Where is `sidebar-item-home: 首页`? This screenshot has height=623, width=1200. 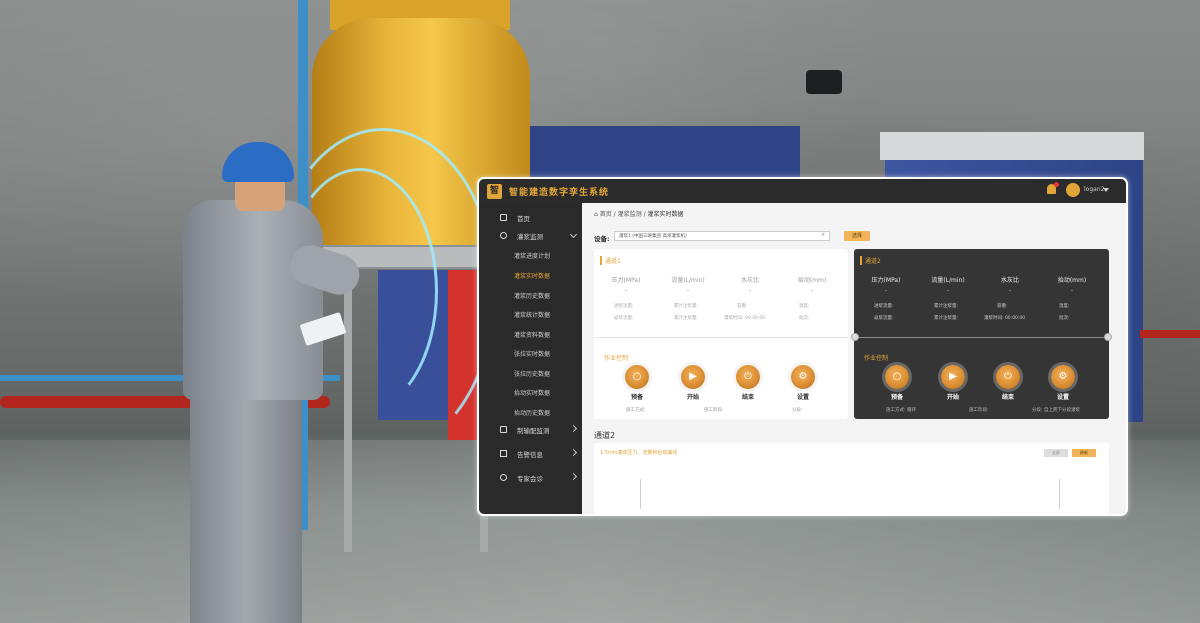
sidebar-item-home: 首页 is located at coordinates (530, 218).